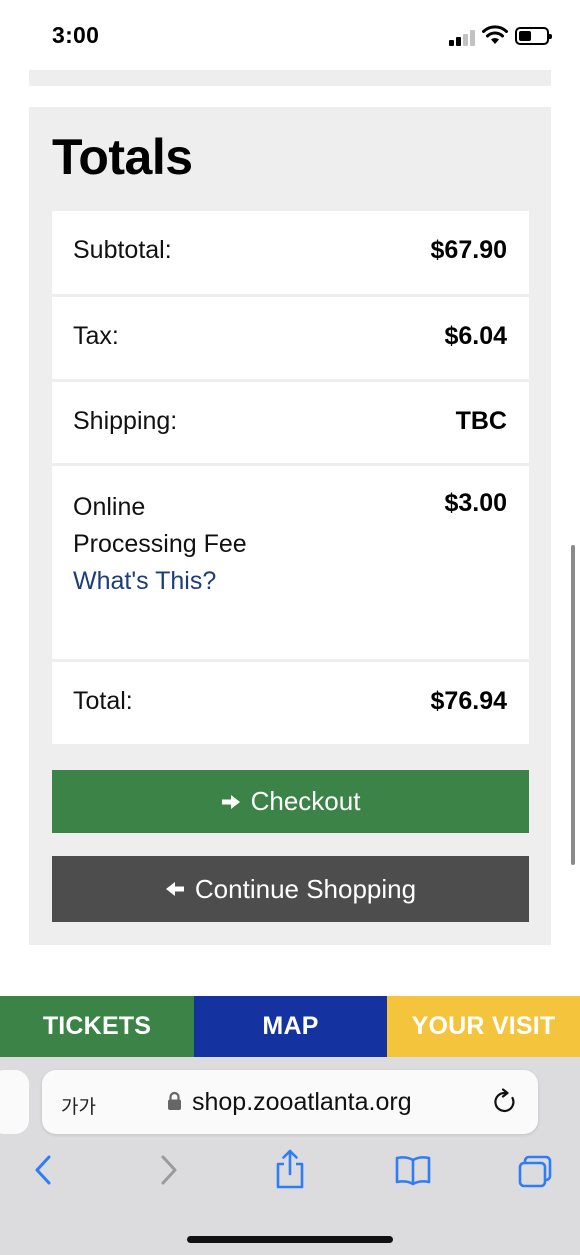 The height and width of the screenshot is (1255, 580). I want to click on book-icon, so click(413, 1170).